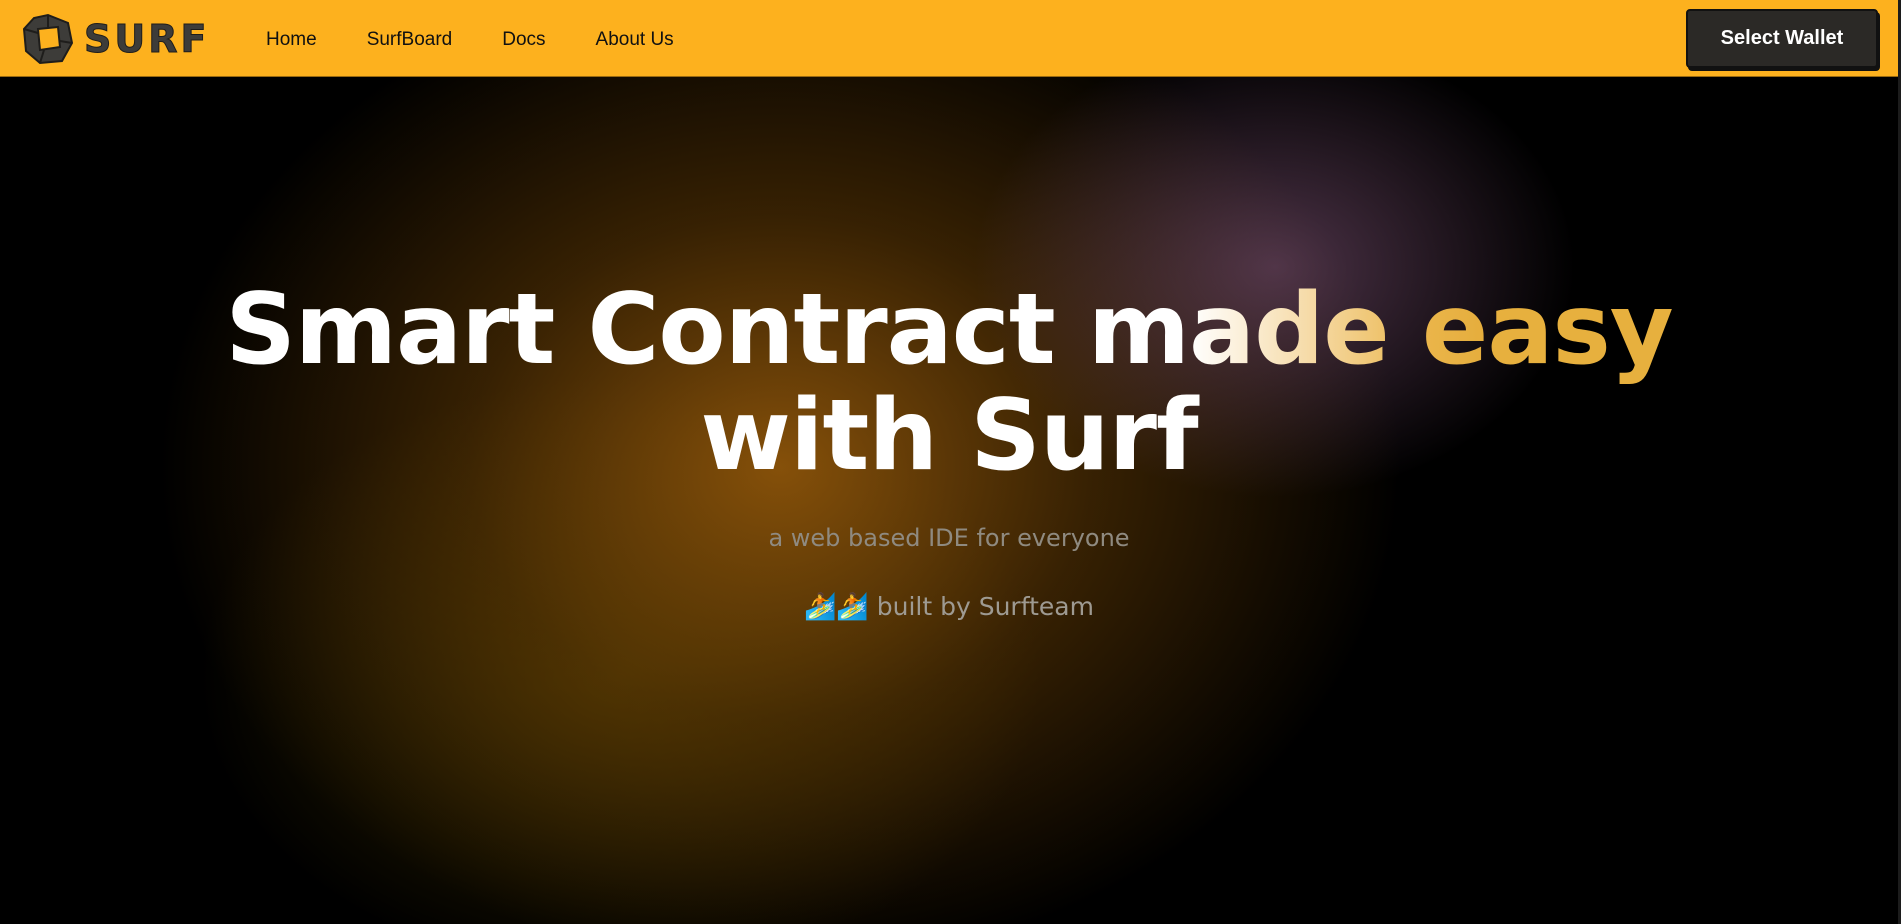 The height and width of the screenshot is (924, 1901). I want to click on nav-link-surfboard: SurfBoard, so click(410, 40).